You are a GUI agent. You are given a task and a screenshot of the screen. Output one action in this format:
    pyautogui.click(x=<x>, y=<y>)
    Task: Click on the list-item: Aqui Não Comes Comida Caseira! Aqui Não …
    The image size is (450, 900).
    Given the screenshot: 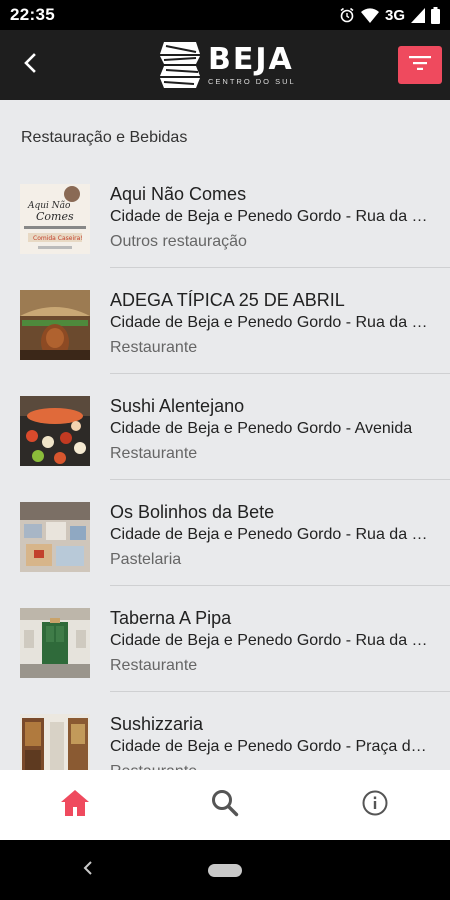 What is the action you would take?
    pyautogui.click(x=225, y=215)
    